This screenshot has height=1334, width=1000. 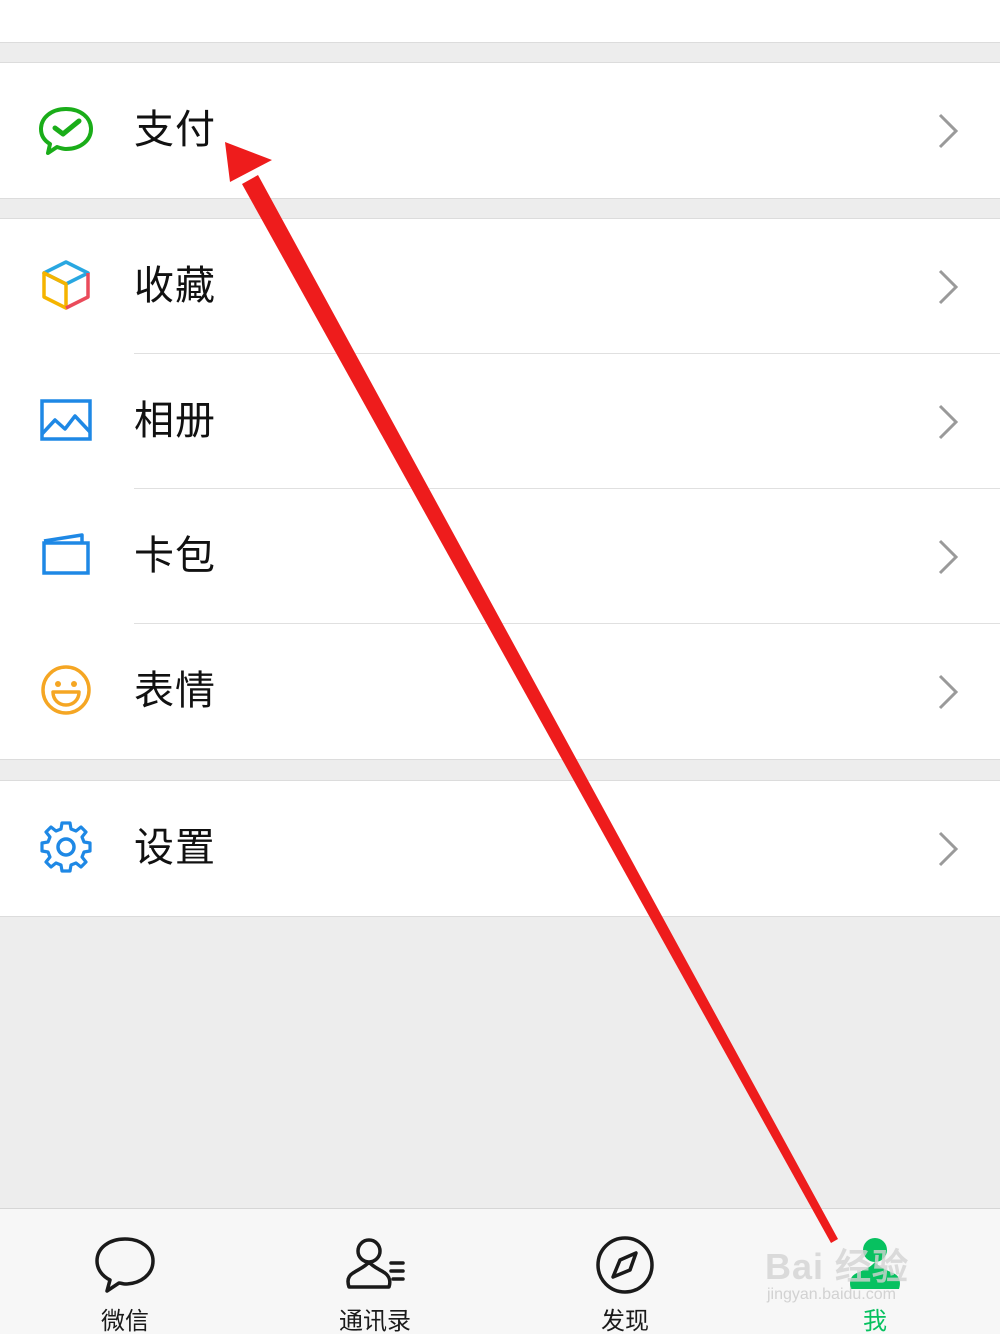 I want to click on menu-group-pay: 支付, so click(x=500, y=130).